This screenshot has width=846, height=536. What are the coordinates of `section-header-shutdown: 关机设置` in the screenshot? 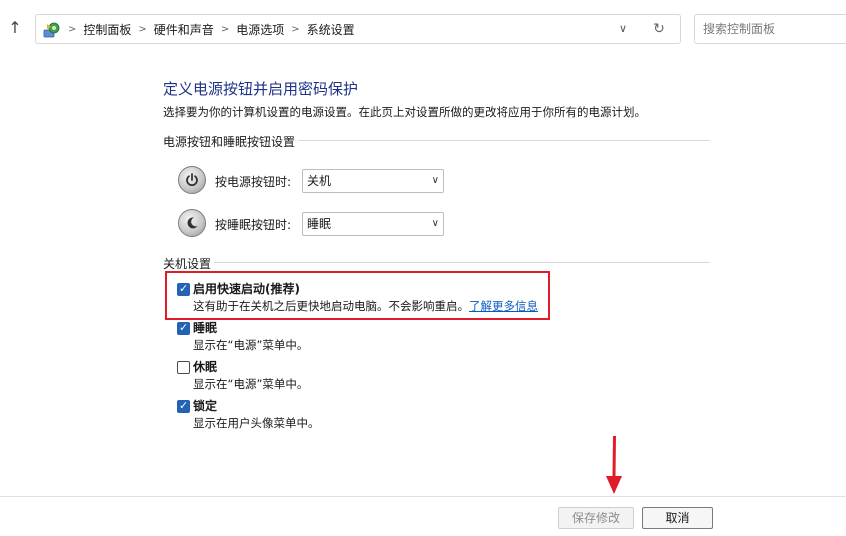 It's located at (187, 264).